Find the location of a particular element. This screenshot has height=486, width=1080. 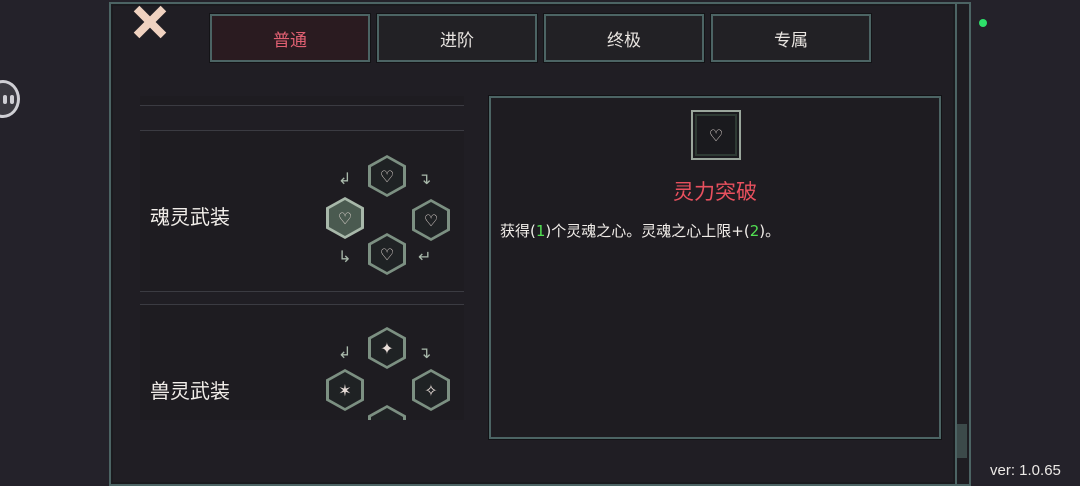

claw-icon: ✶ is located at coordinates (345, 390).